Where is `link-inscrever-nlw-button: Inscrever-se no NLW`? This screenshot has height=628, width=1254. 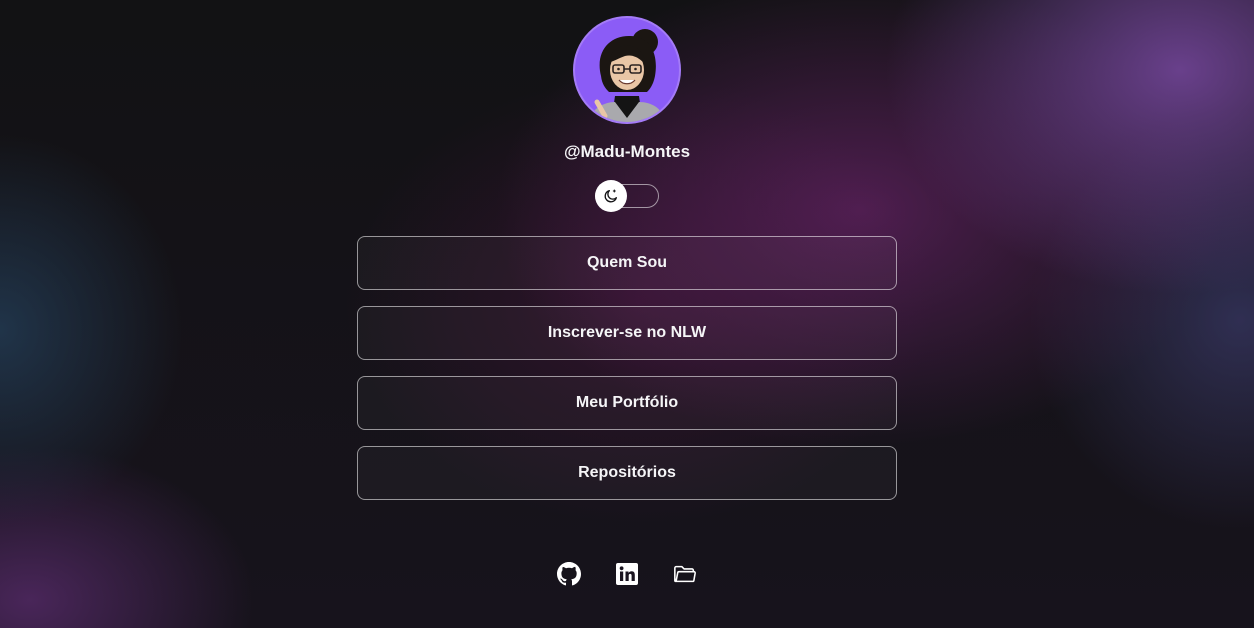
link-inscrever-nlw-button: Inscrever-se no NLW is located at coordinates (627, 333).